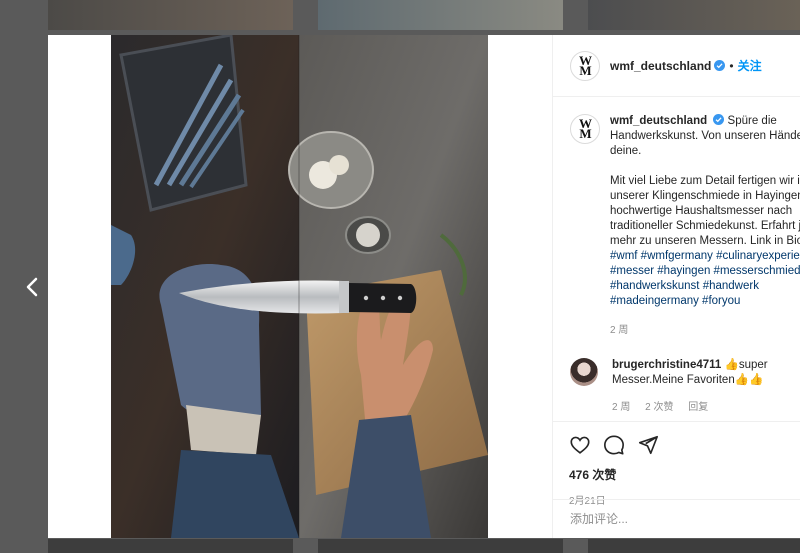  Describe the element at coordinates (705, 330) in the screenshot. I see `caption-time: 2 周` at that location.